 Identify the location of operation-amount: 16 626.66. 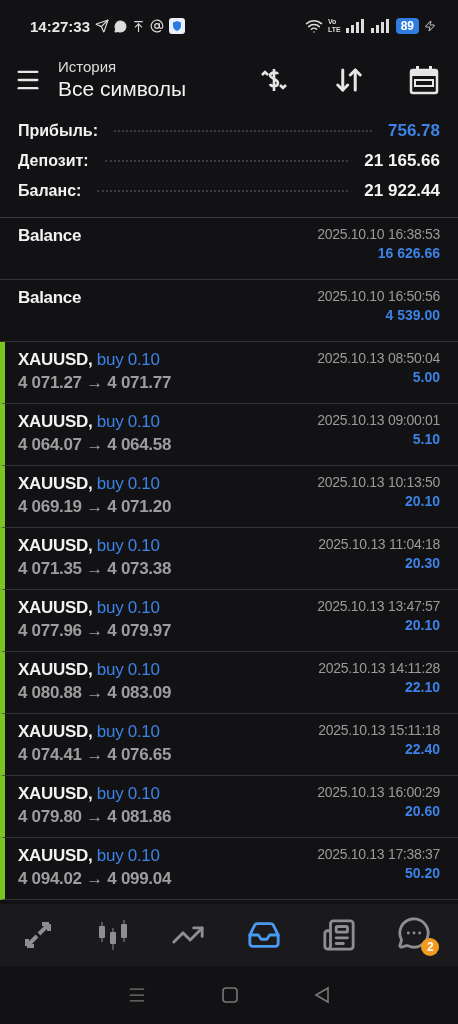
(408, 253).